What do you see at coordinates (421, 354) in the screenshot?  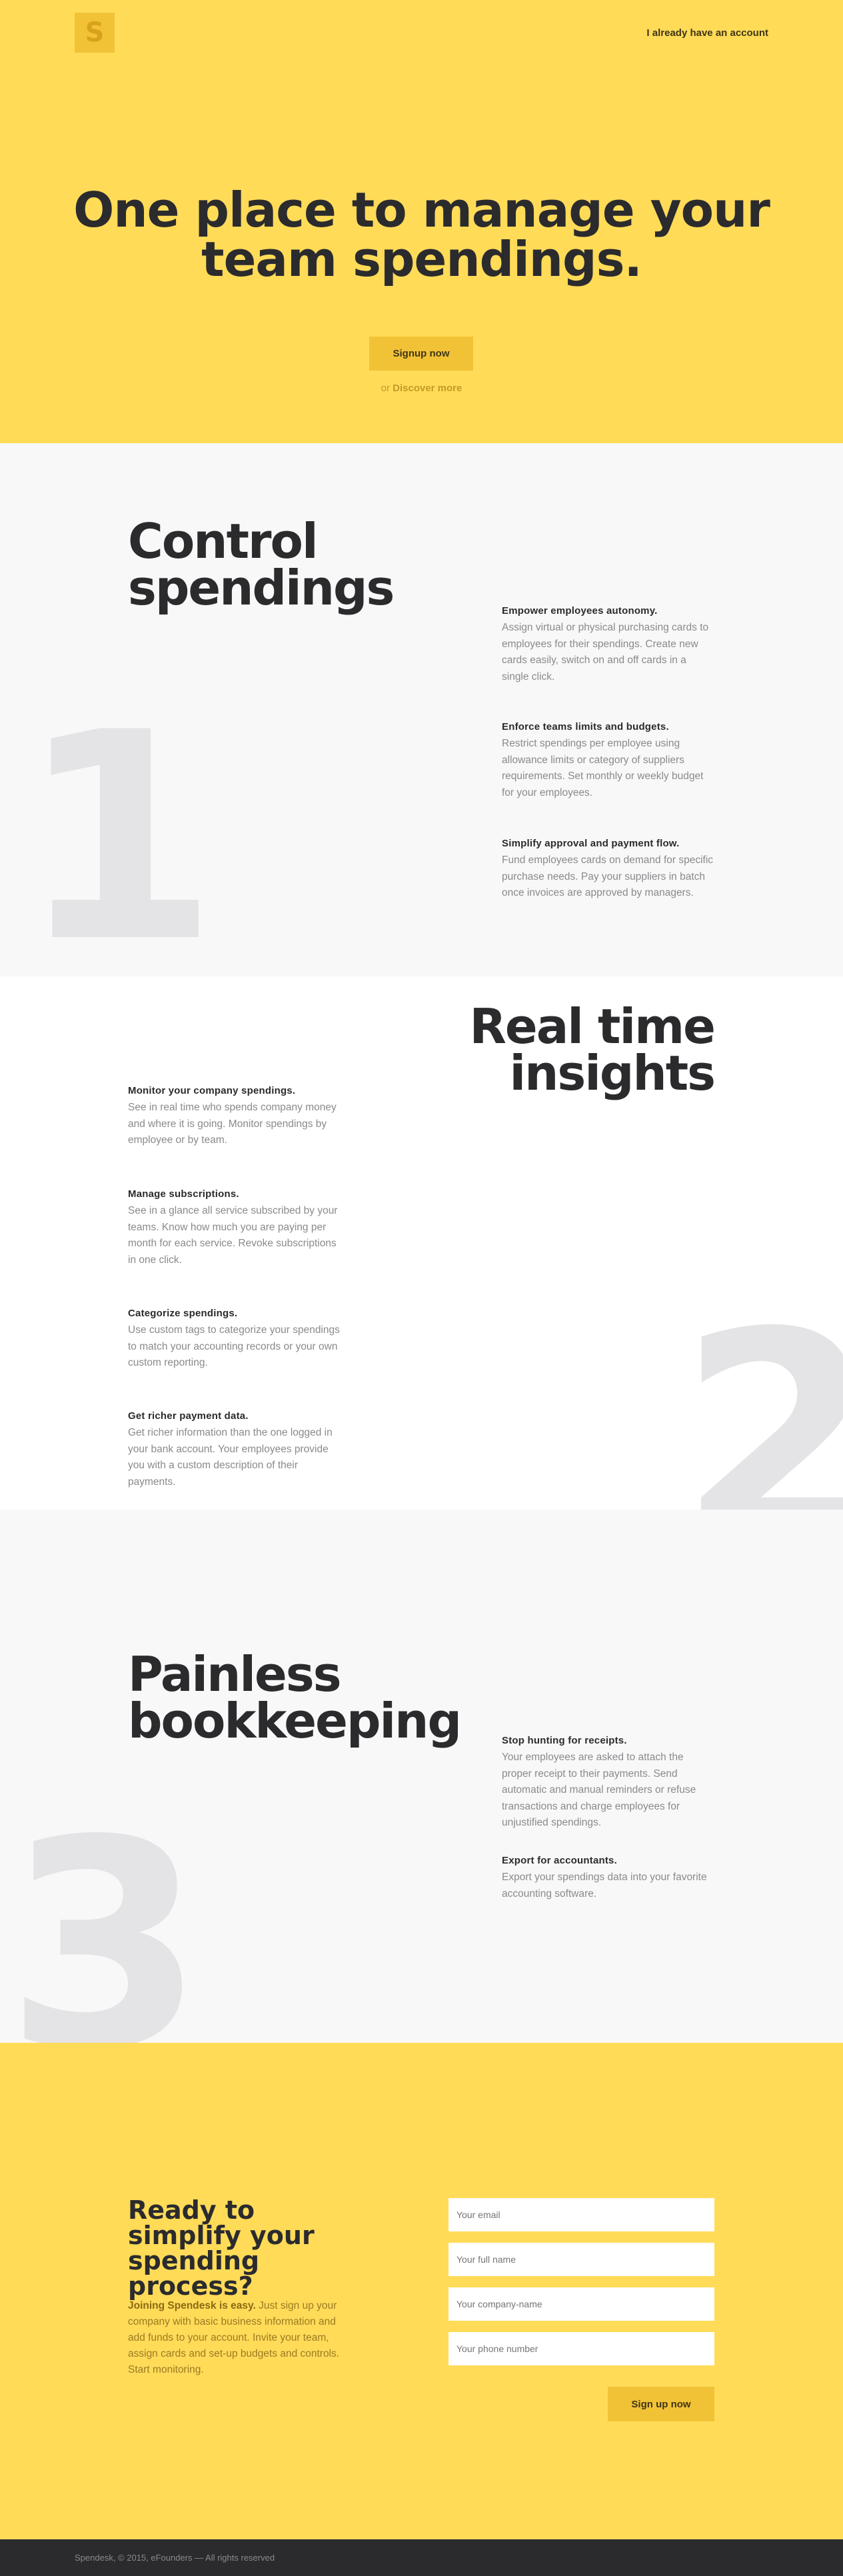 I see `signup-button: Signup now` at bounding box center [421, 354].